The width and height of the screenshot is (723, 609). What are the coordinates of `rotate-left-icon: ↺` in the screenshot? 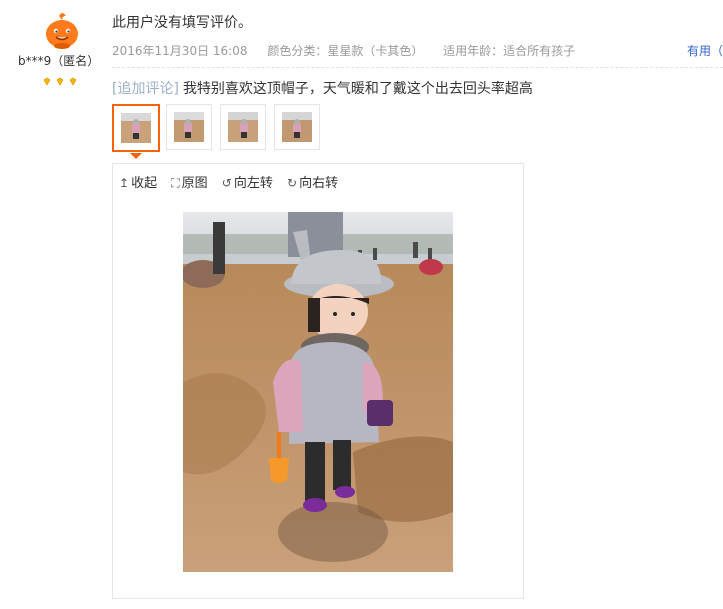 It's located at (226, 183).